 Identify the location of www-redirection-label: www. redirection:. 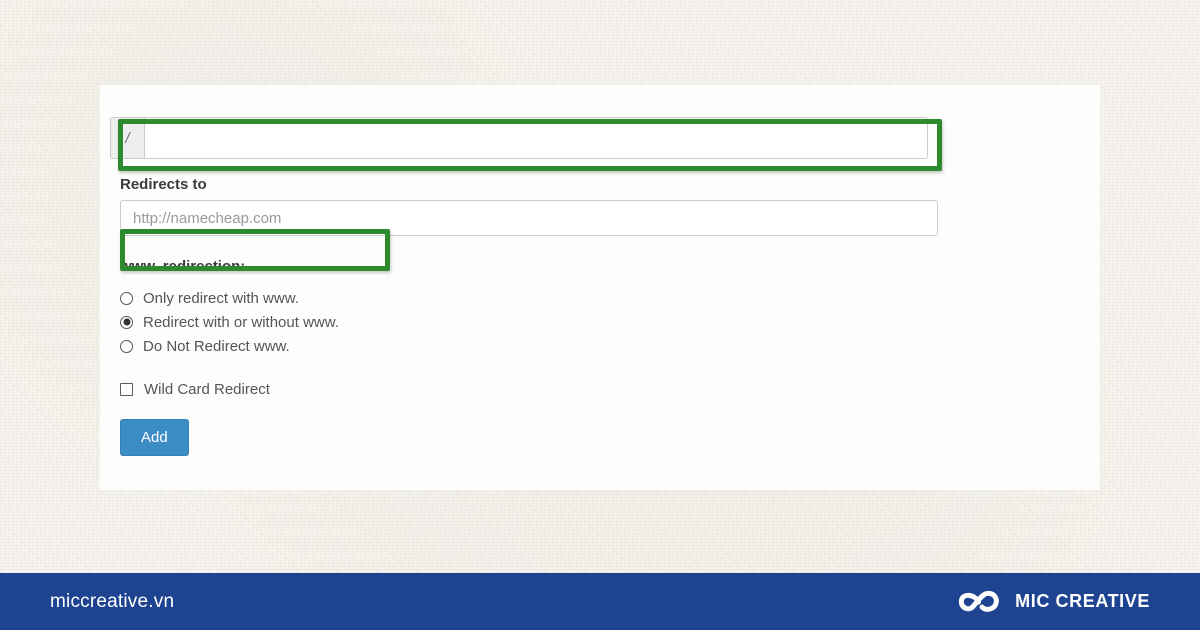
(183, 266).